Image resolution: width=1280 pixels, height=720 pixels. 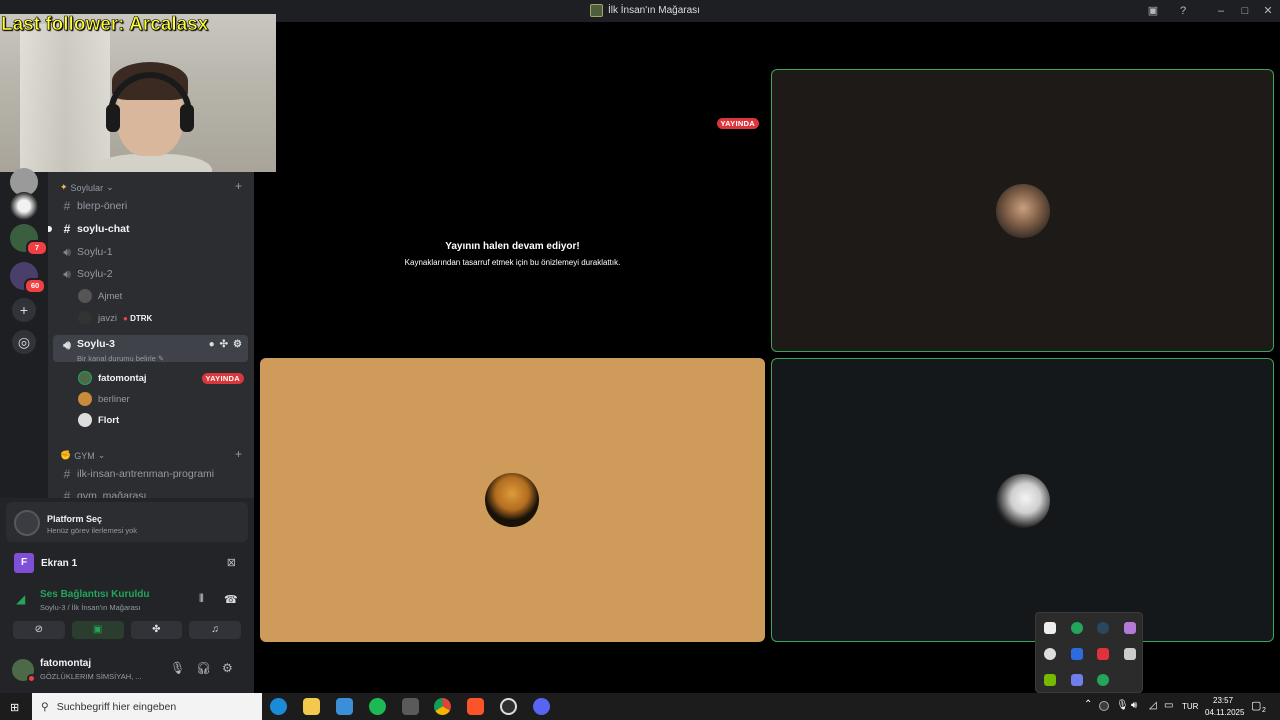 What do you see at coordinates (127, 563) in the screenshot?
I see `screen-share-row: F Ekran 1 ⊠` at bounding box center [127, 563].